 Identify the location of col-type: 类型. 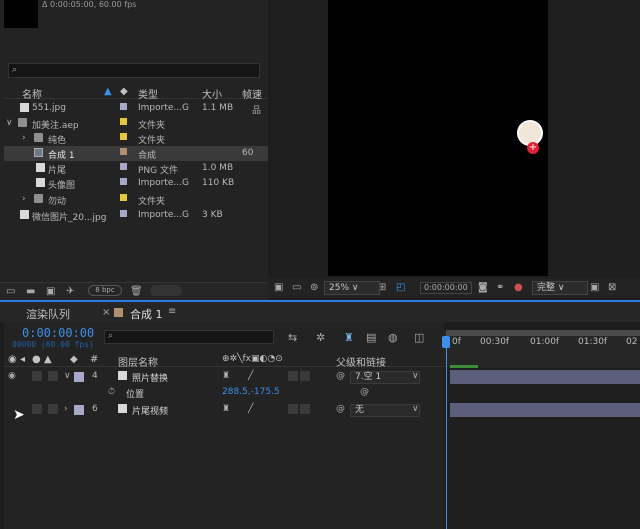
(148, 93).